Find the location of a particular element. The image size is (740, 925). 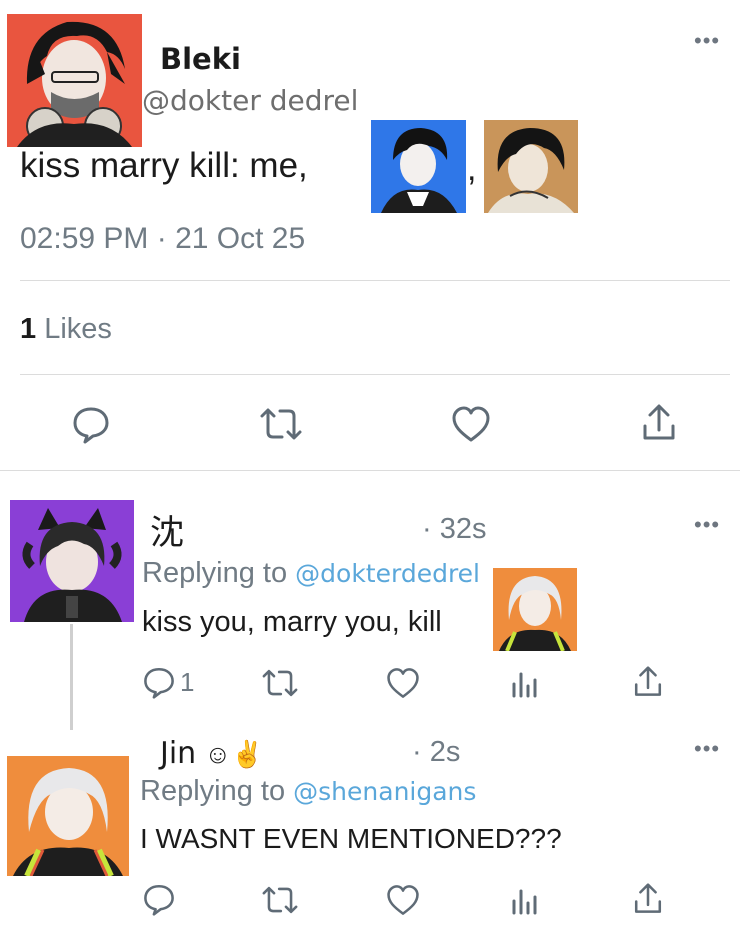

reply2-replying-to: Replying to @shenanigans is located at coordinates (308, 791).